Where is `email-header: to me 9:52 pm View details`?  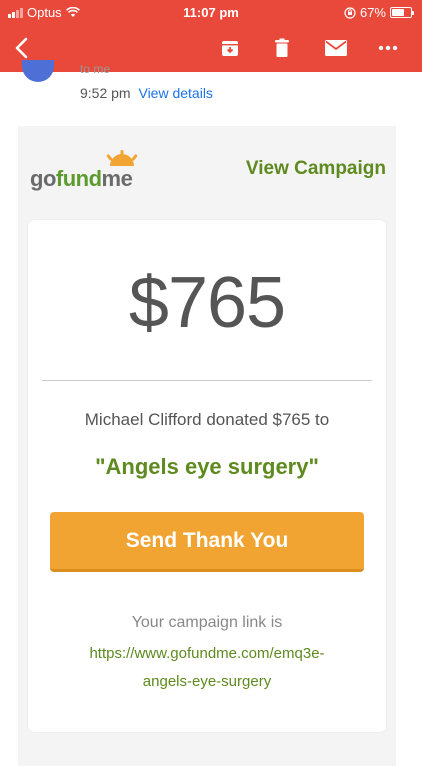
email-header: to me 9:52 pm View details is located at coordinates (211, 91).